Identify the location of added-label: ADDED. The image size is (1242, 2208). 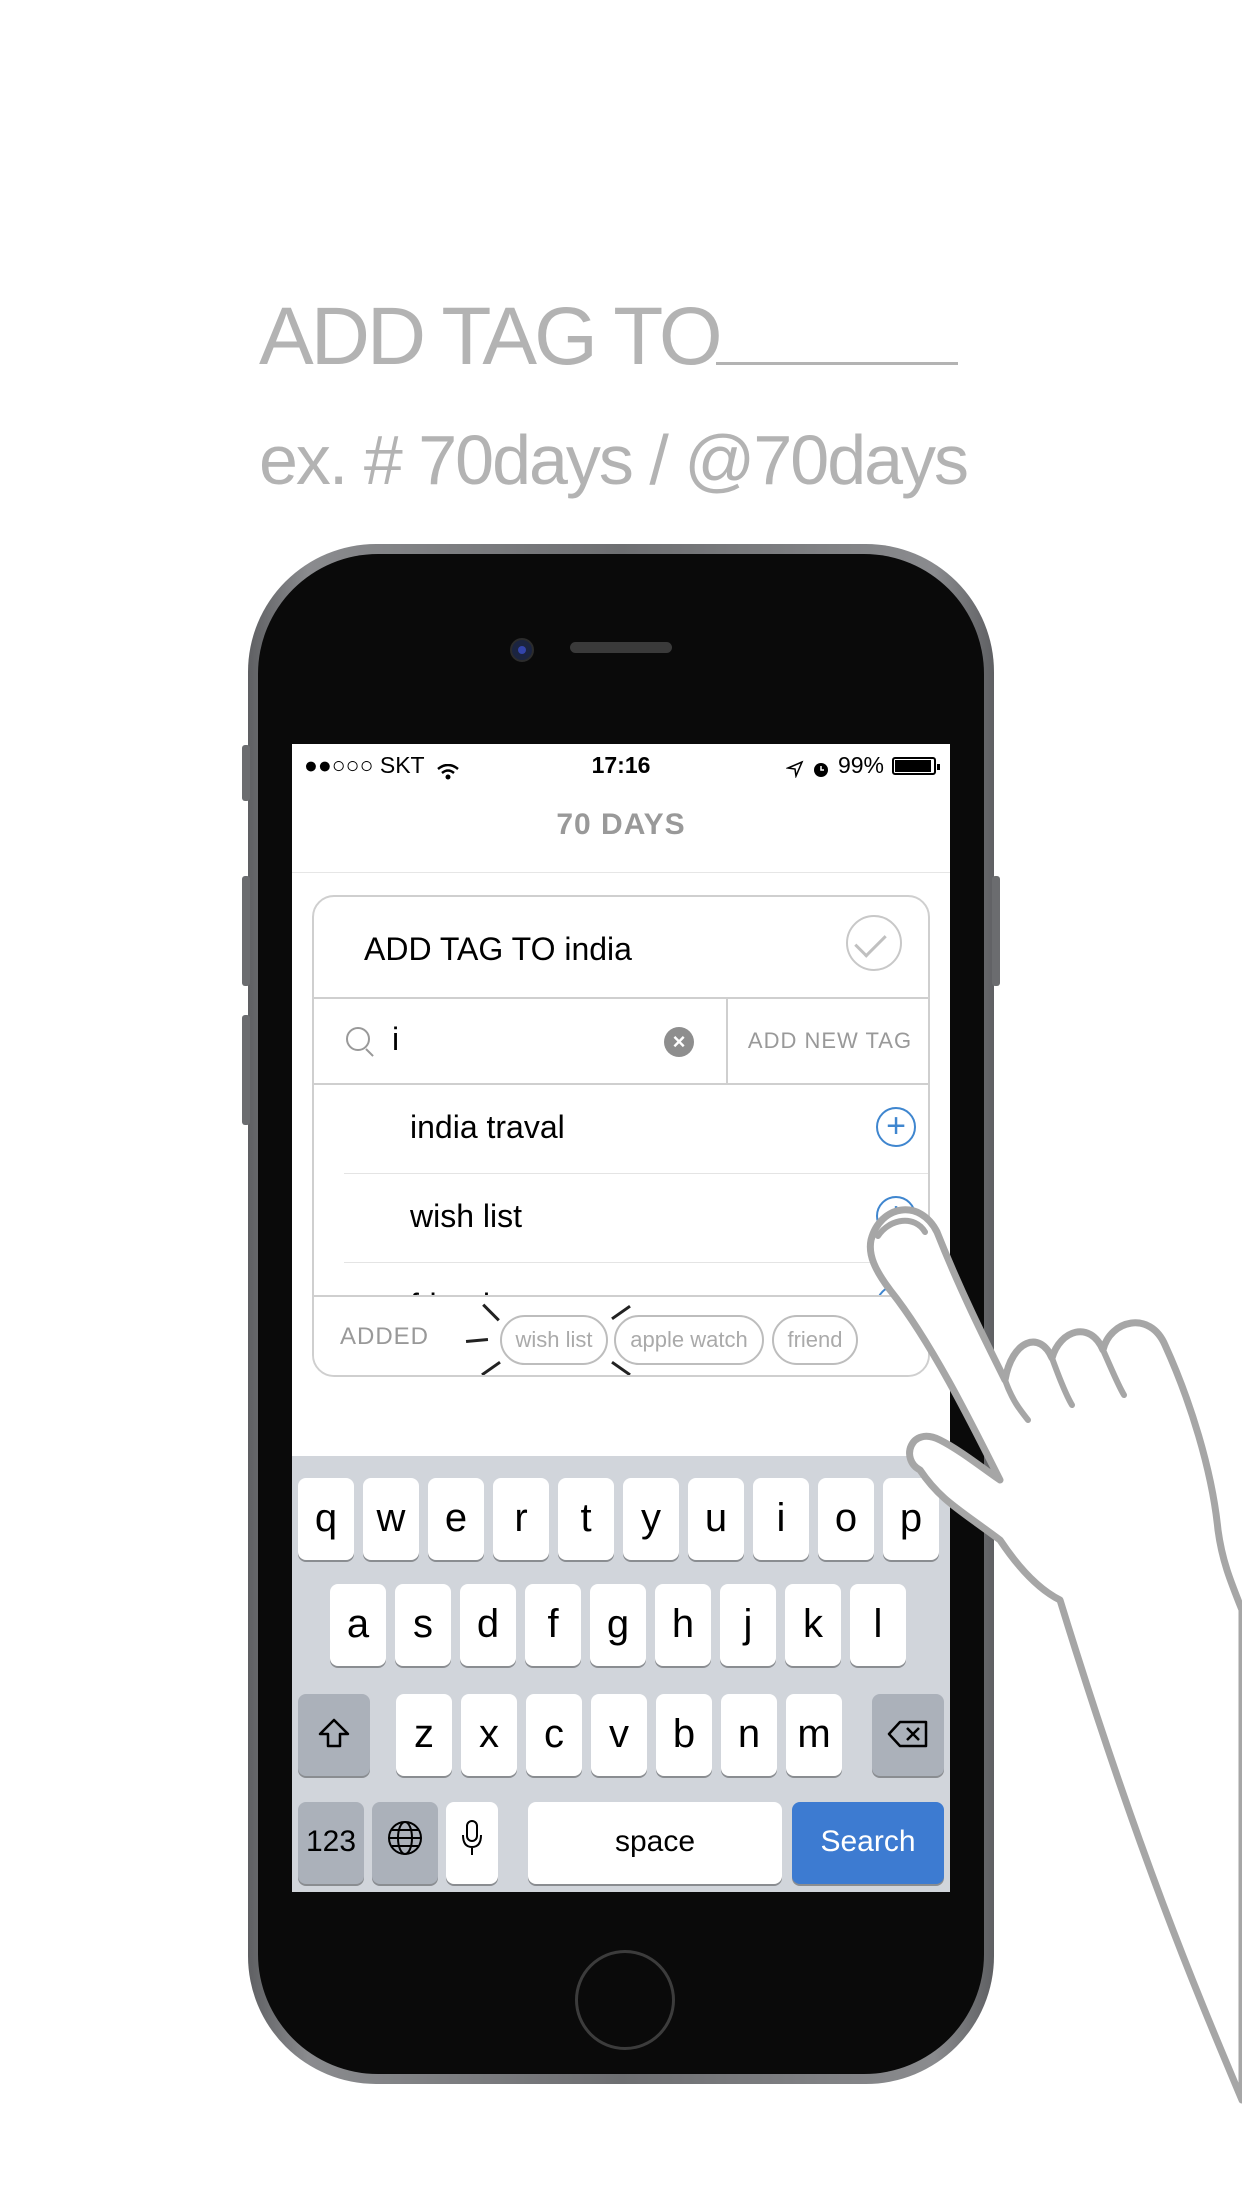
(385, 1336).